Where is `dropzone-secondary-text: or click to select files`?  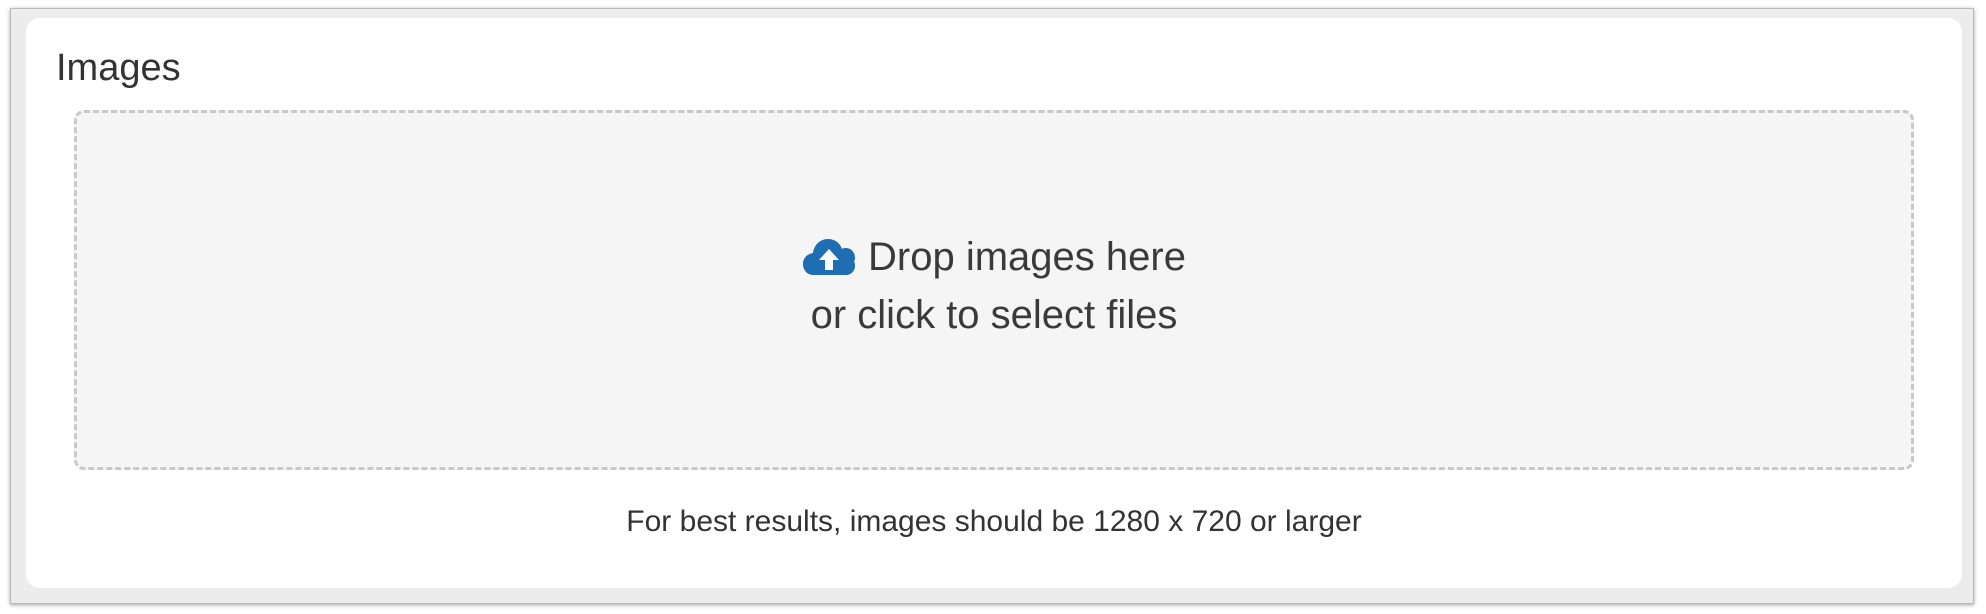 dropzone-secondary-text: or click to select files is located at coordinates (994, 315).